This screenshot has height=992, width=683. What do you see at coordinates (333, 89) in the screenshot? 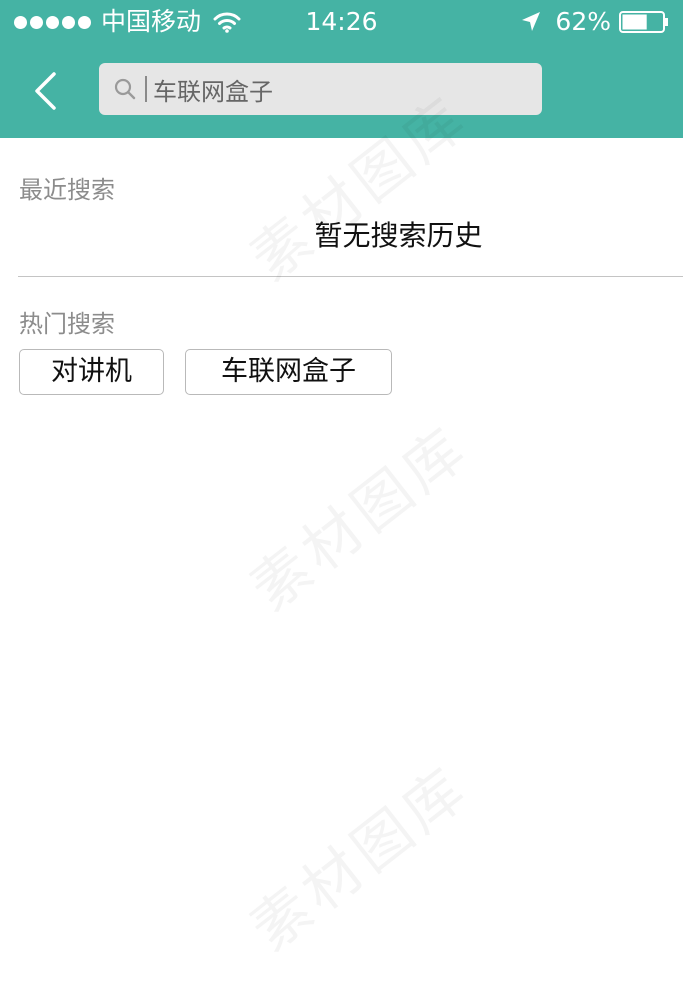
I see `search-input` at bounding box center [333, 89].